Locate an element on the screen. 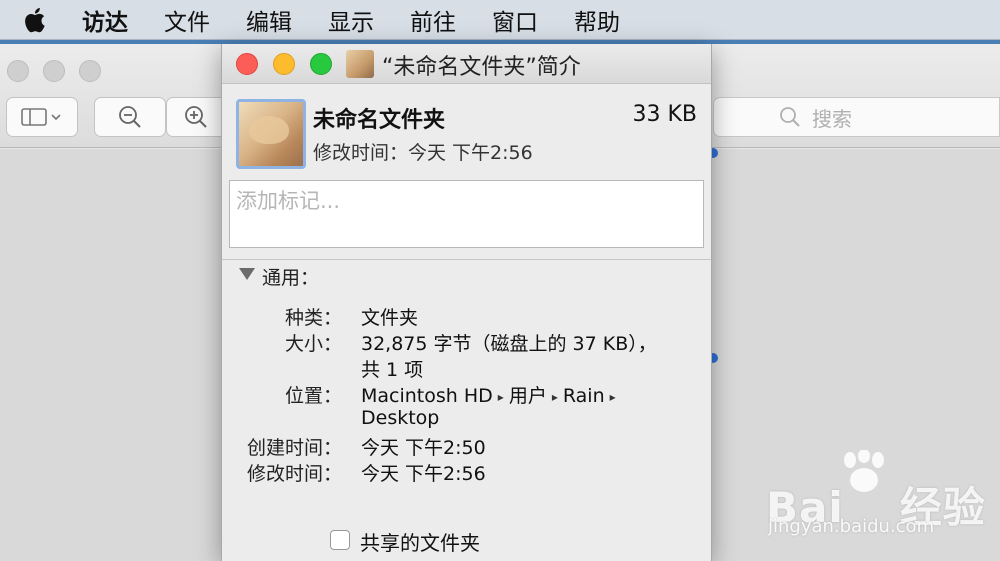 This screenshot has height=561, width=1000. zoom-out-button is located at coordinates (130, 117).